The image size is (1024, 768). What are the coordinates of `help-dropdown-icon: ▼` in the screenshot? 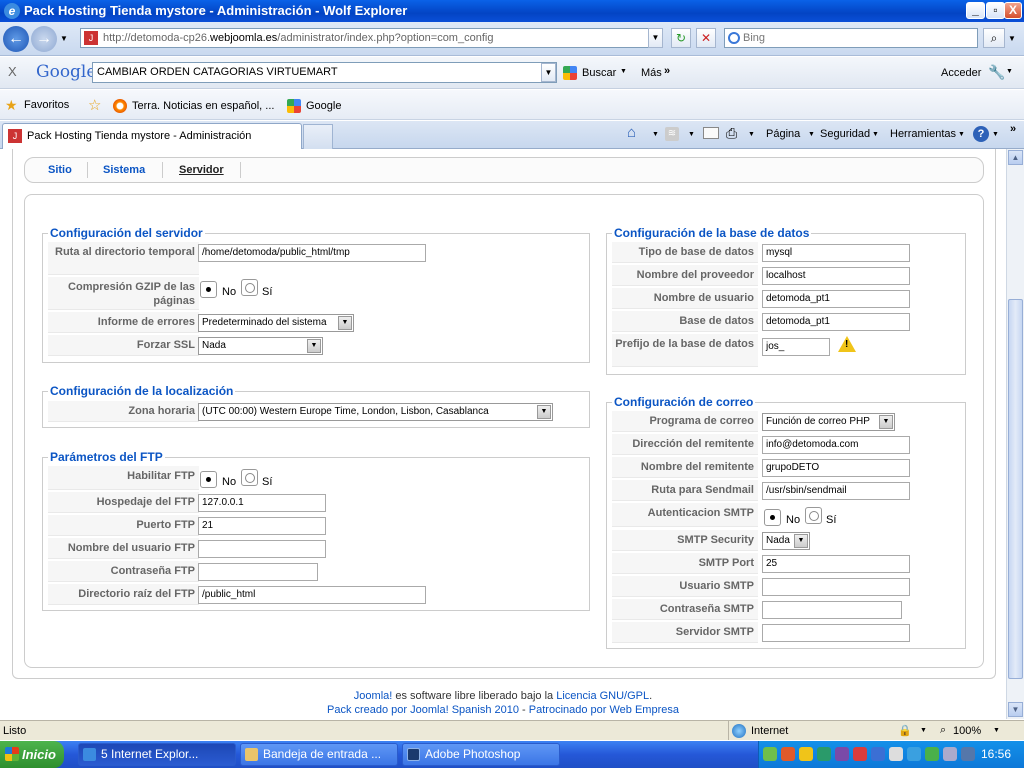 It's located at (995, 134).